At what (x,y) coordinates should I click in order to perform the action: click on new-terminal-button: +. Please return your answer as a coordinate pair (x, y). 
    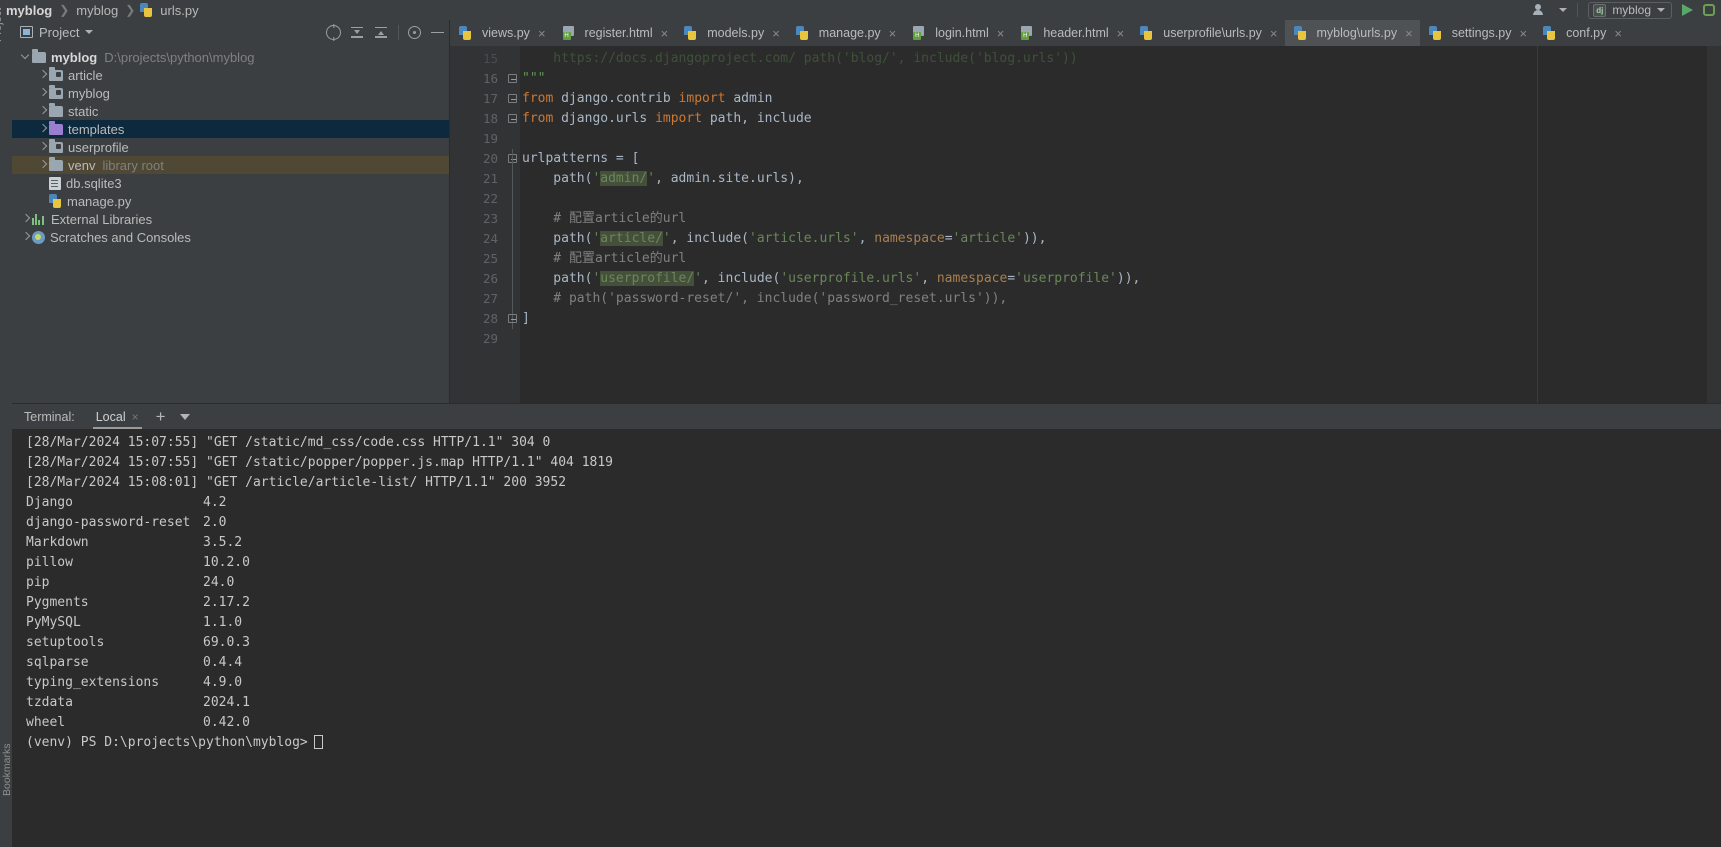
    Looking at the image, I should click on (161, 416).